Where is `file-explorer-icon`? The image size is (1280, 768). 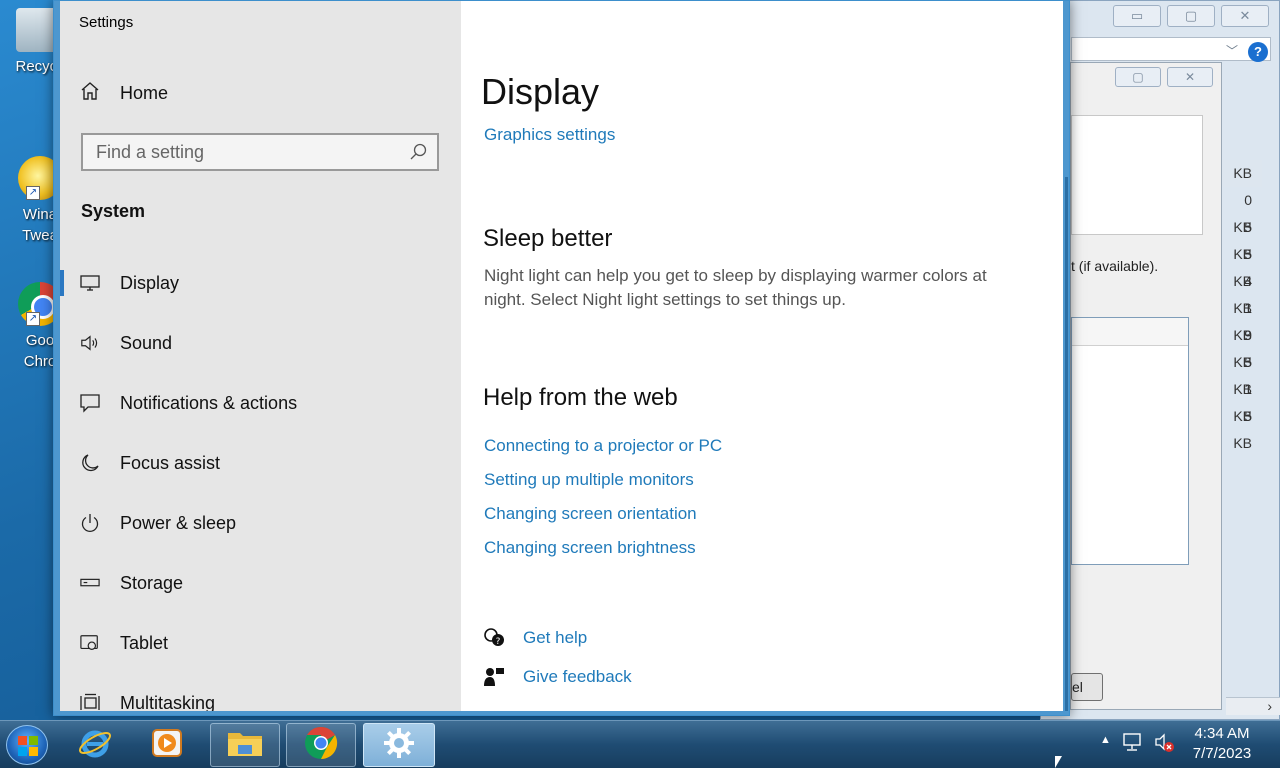 file-explorer-icon is located at coordinates (245, 745).